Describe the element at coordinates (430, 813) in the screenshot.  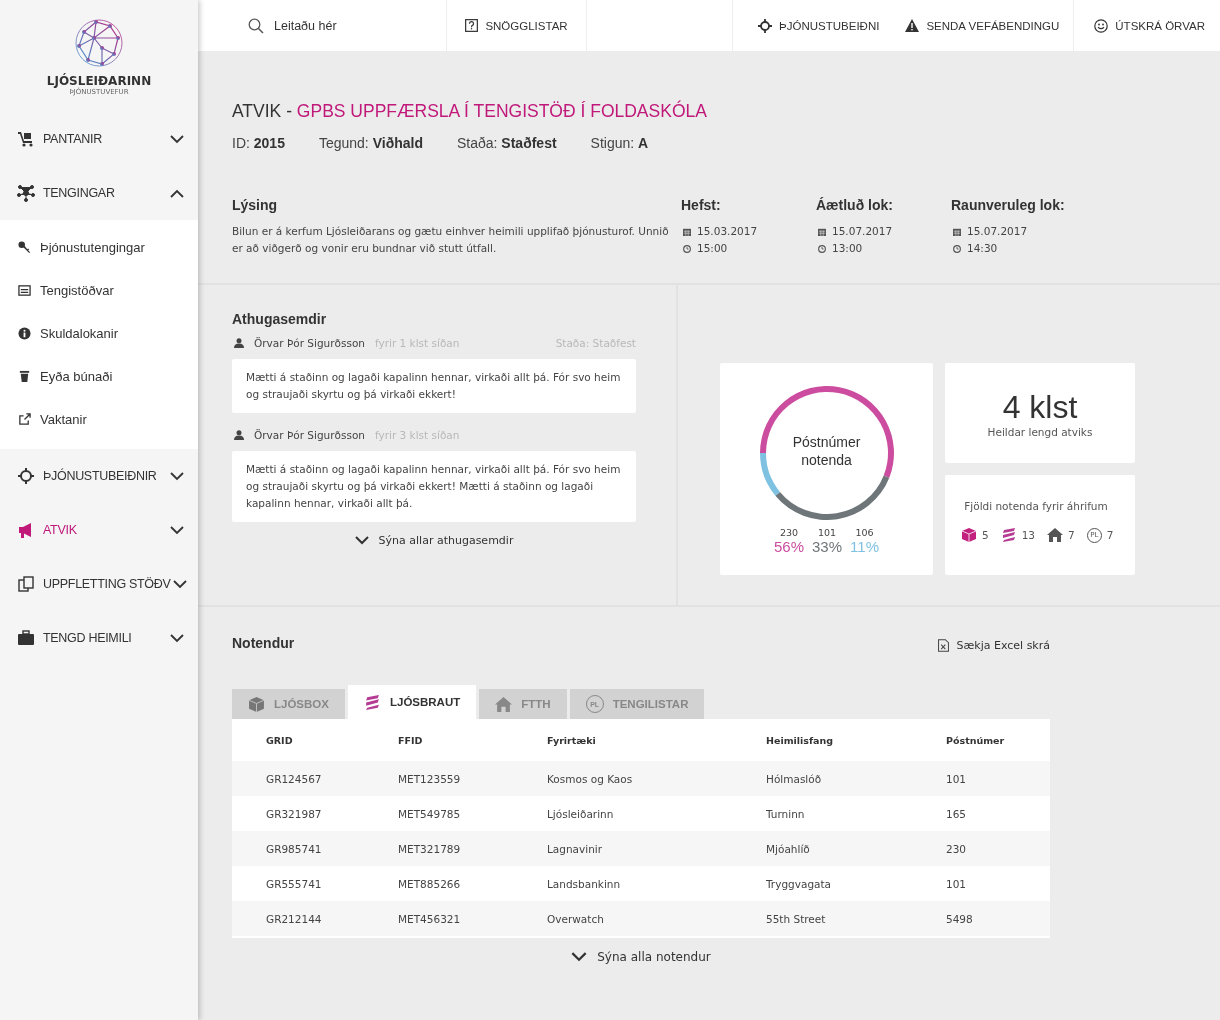
I see `table-cell-text: MET549785` at that location.